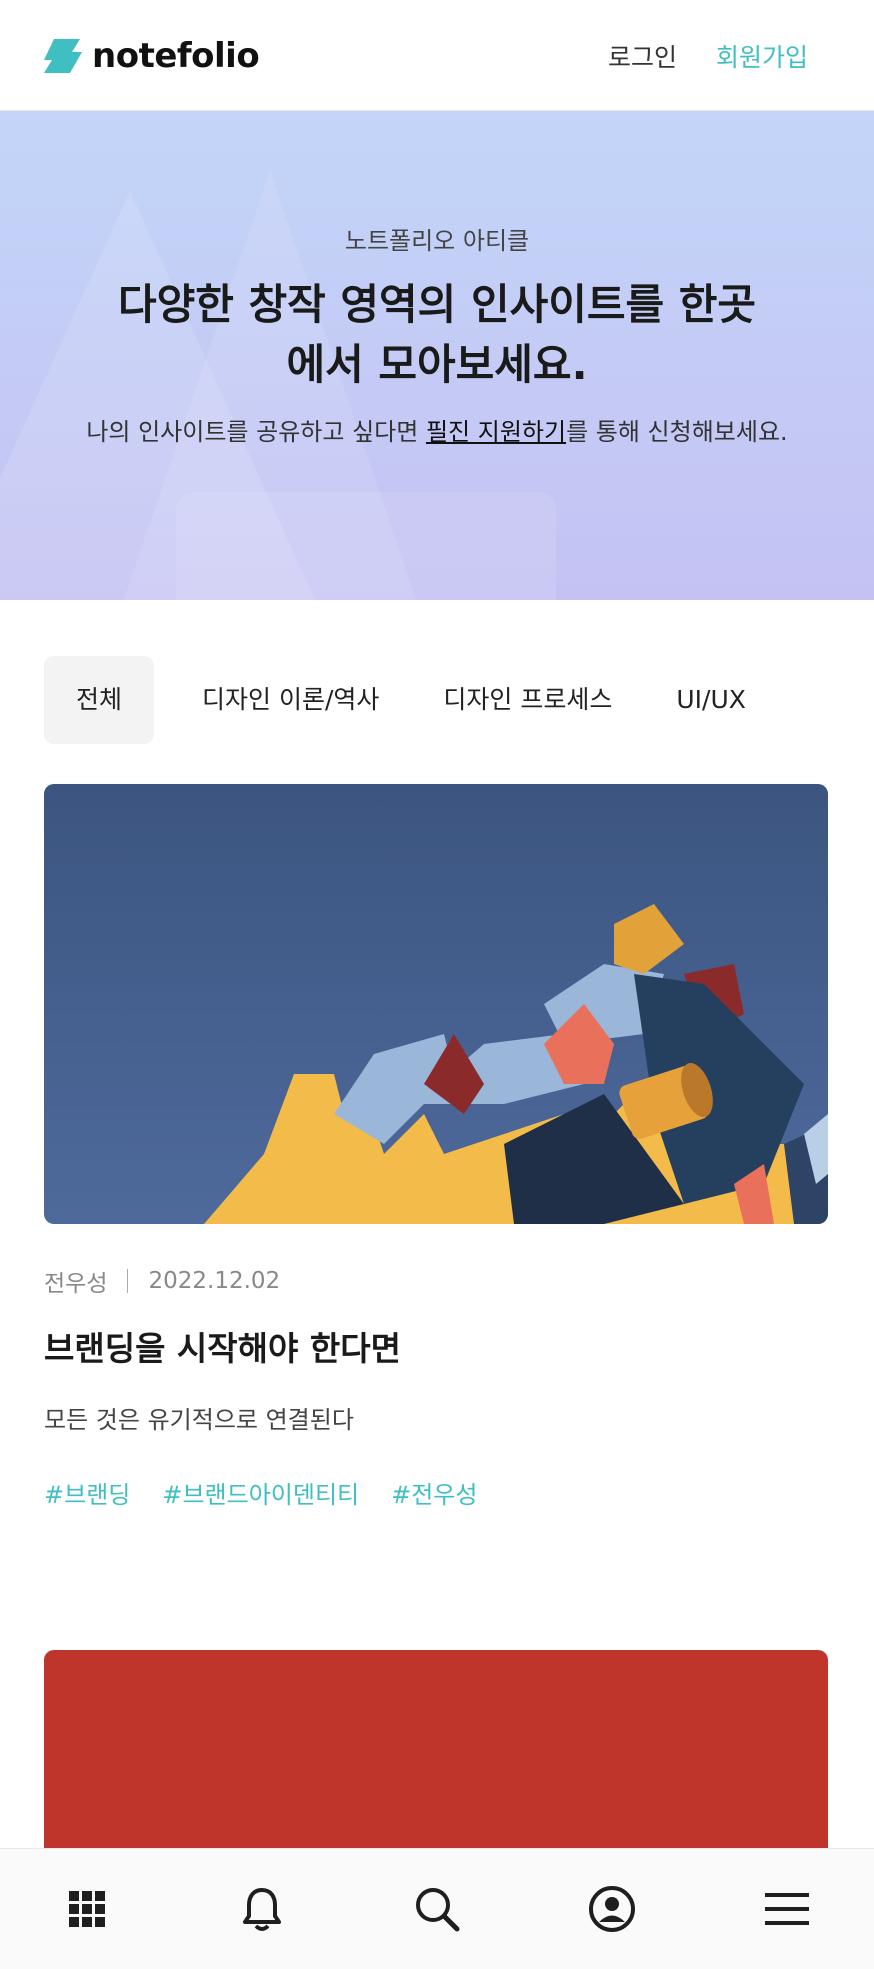 The width and height of the screenshot is (874, 1969). What do you see at coordinates (199, 1420) in the screenshot?
I see `article-subtitle: 모든 것은 유기적으로 연결된다` at bounding box center [199, 1420].